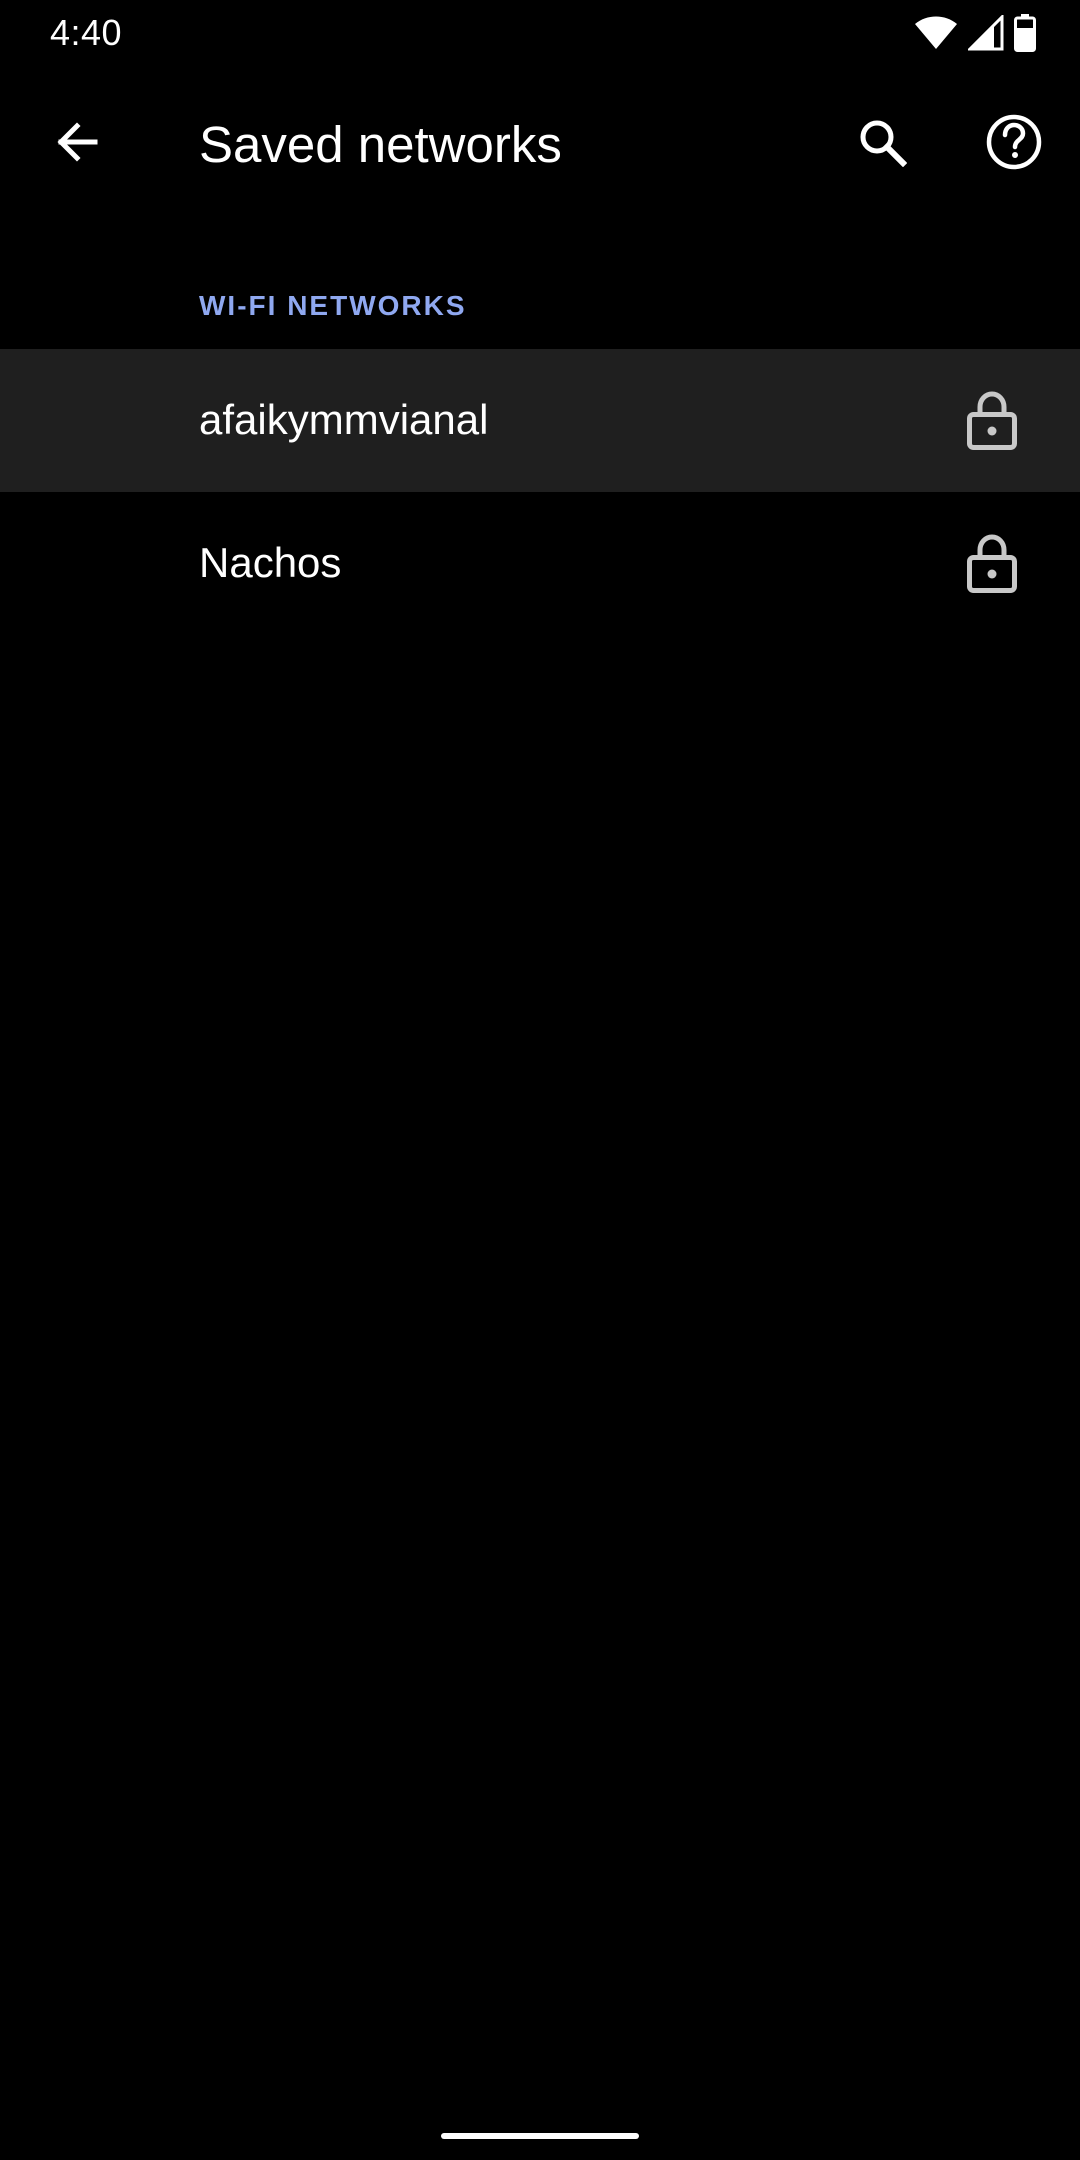 The height and width of the screenshot is (2160, 1080). I want to click on status-bar: 4:40, so click(540, 33).